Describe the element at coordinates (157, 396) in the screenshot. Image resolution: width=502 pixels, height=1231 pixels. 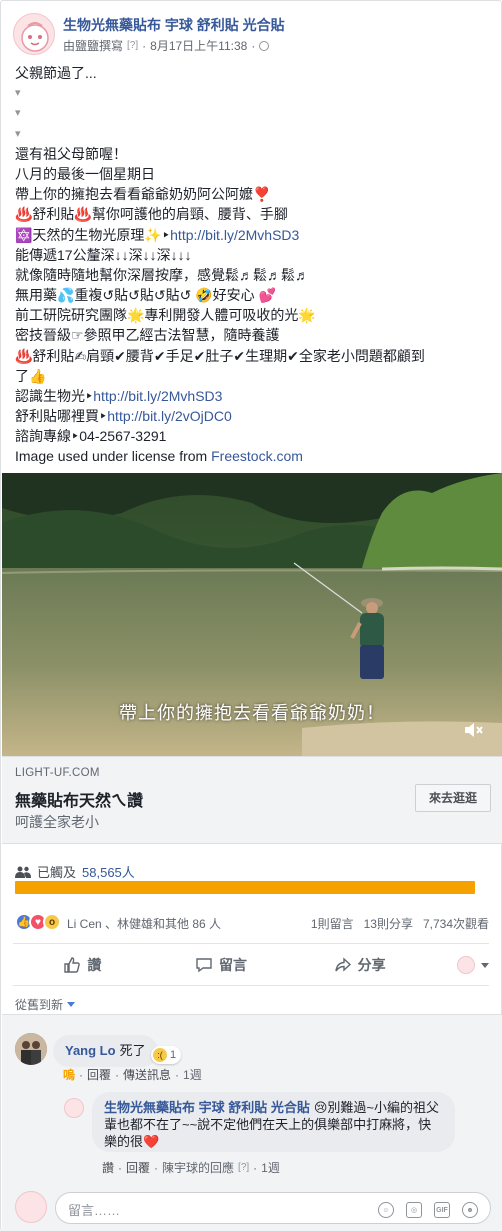
I see `learn-bio-light-link: http://bit.ly/2MvhSD3` at that location.